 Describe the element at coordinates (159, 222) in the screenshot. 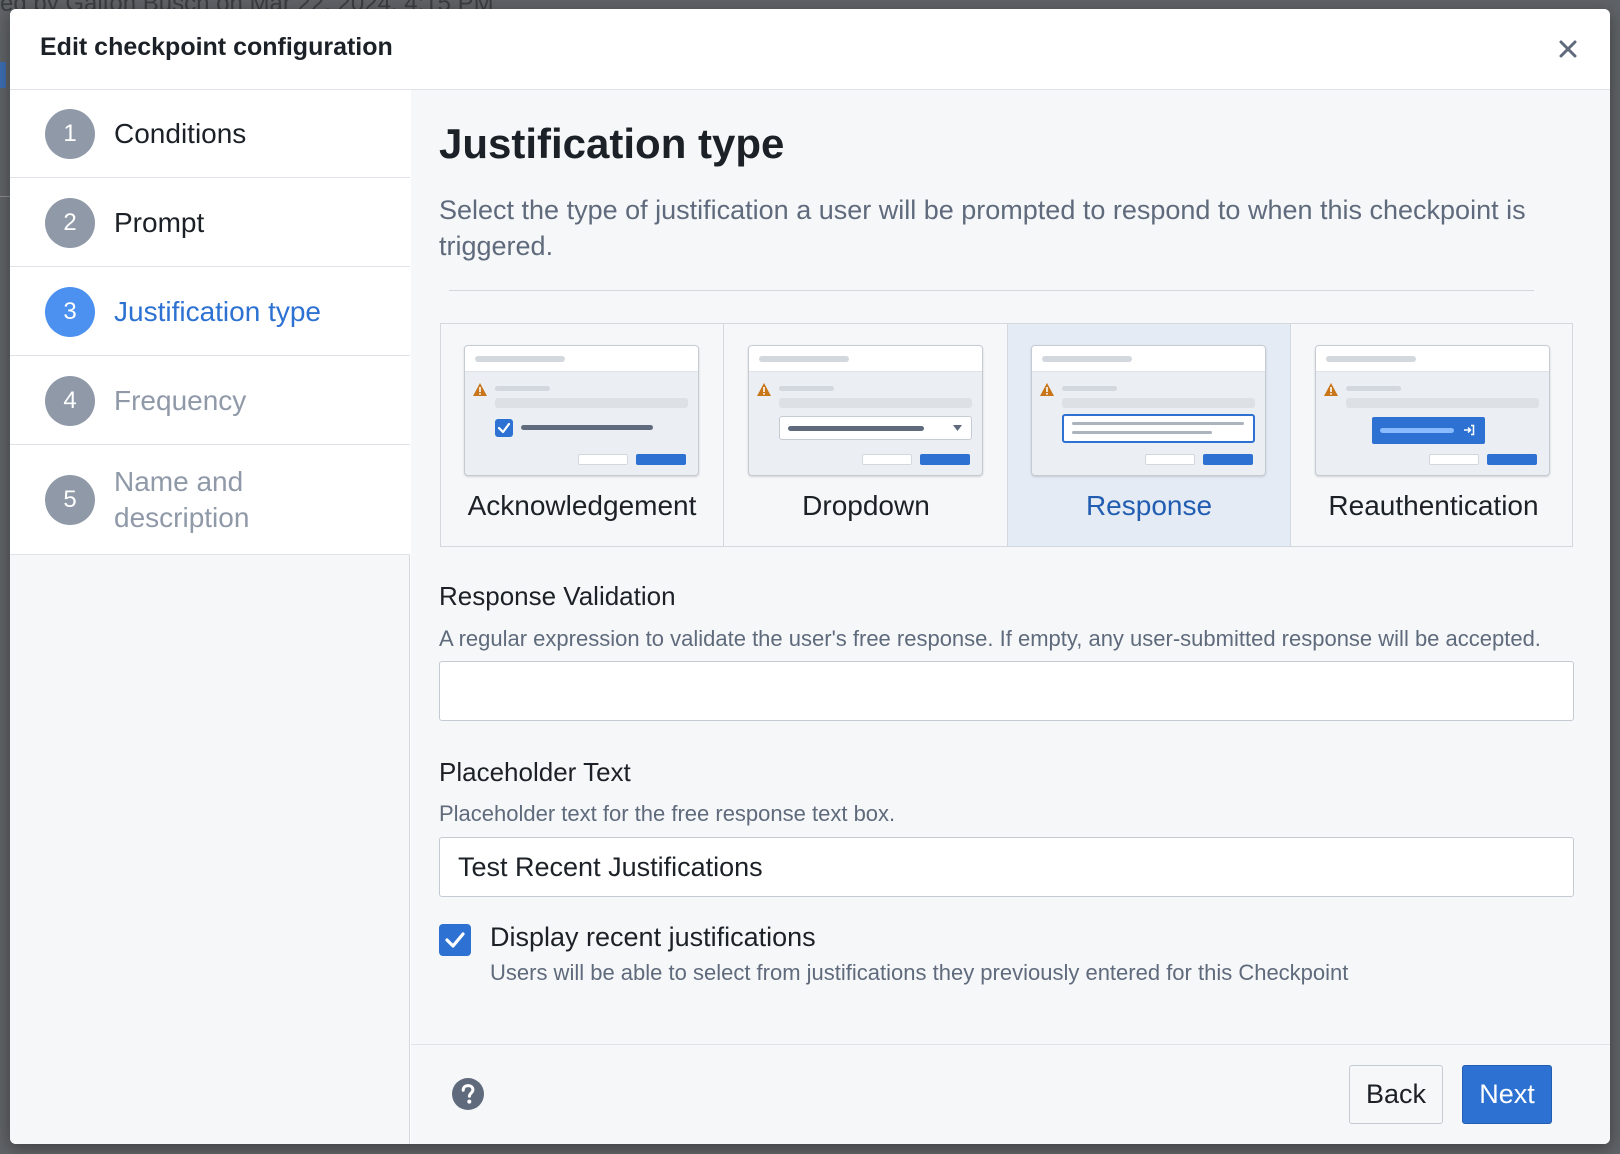

I see `step-label: Prompt` at that location.